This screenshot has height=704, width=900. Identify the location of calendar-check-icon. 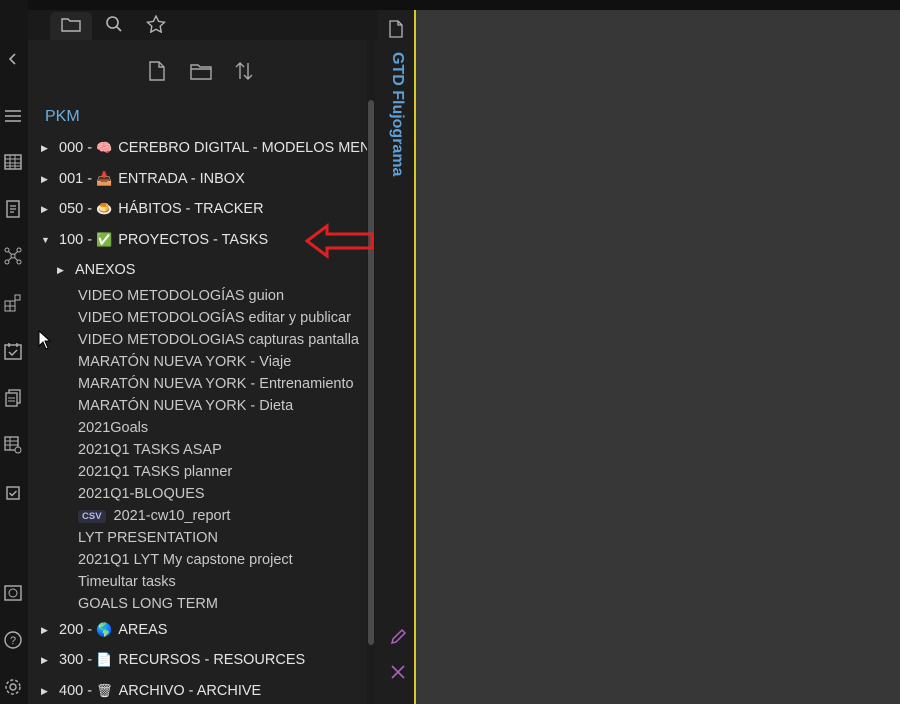
(13, 351).